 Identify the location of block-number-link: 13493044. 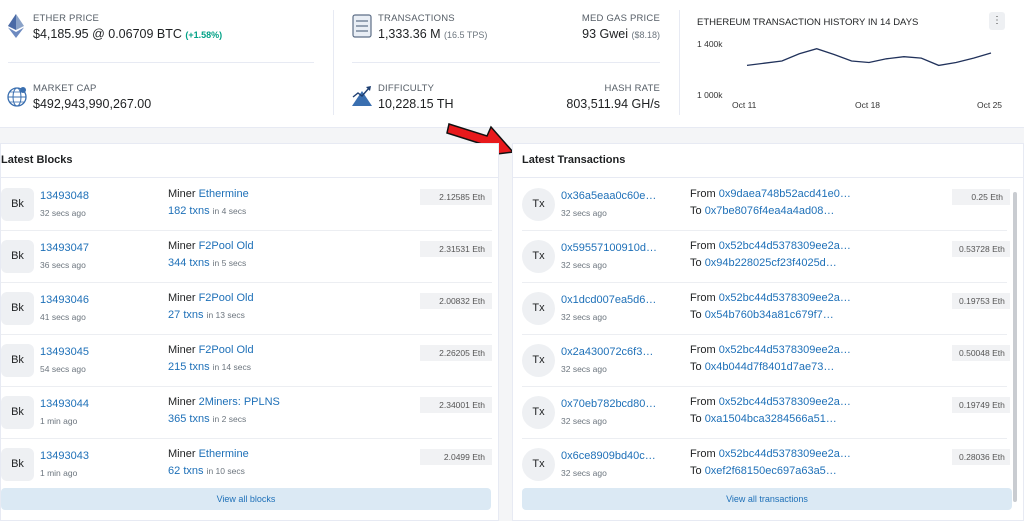
(64, 404).